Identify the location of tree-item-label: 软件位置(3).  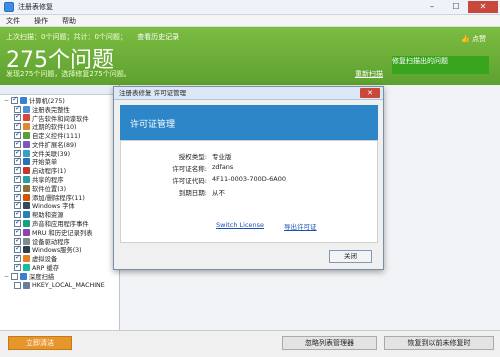
(49, 189).